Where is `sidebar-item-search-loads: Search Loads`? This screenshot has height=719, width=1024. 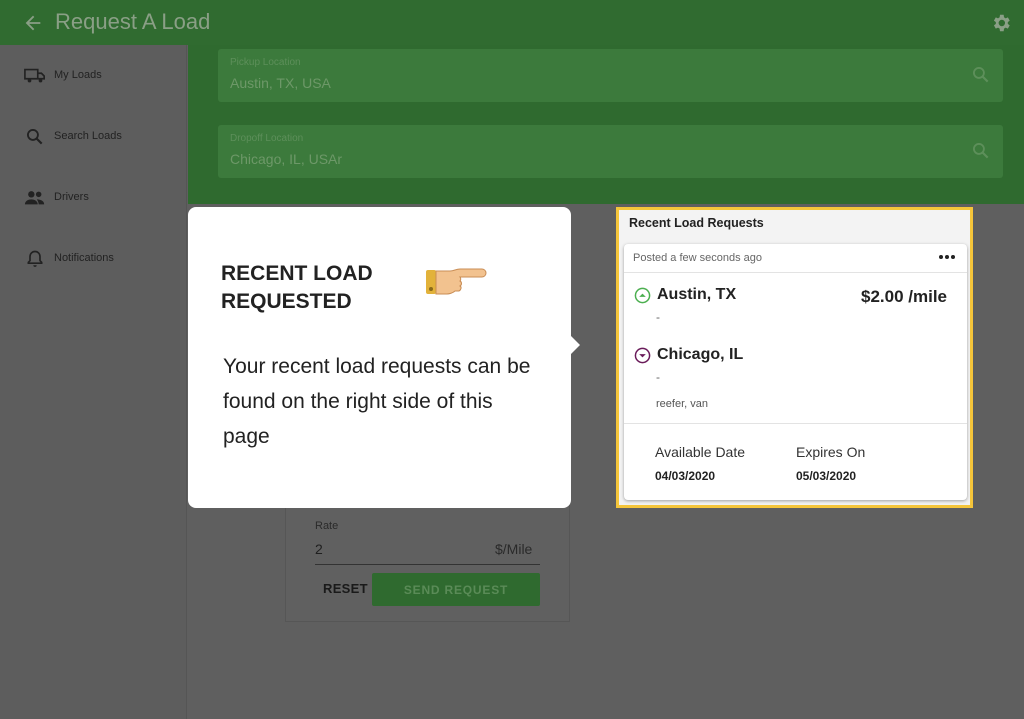
sidebar-item-search-loads: Search Loads is located at coordinates (93, 137).